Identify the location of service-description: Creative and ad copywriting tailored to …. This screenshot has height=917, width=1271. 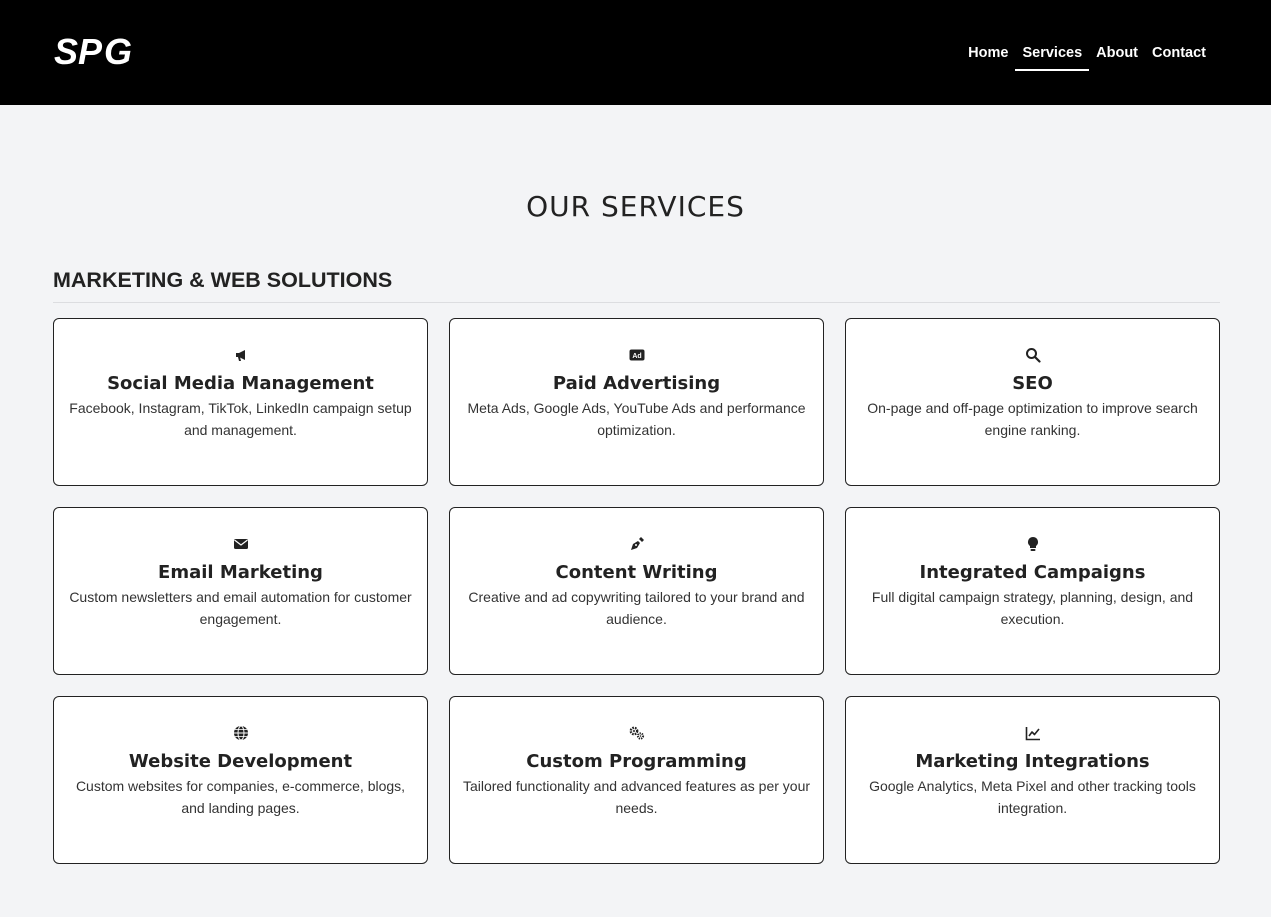
(636, 608).